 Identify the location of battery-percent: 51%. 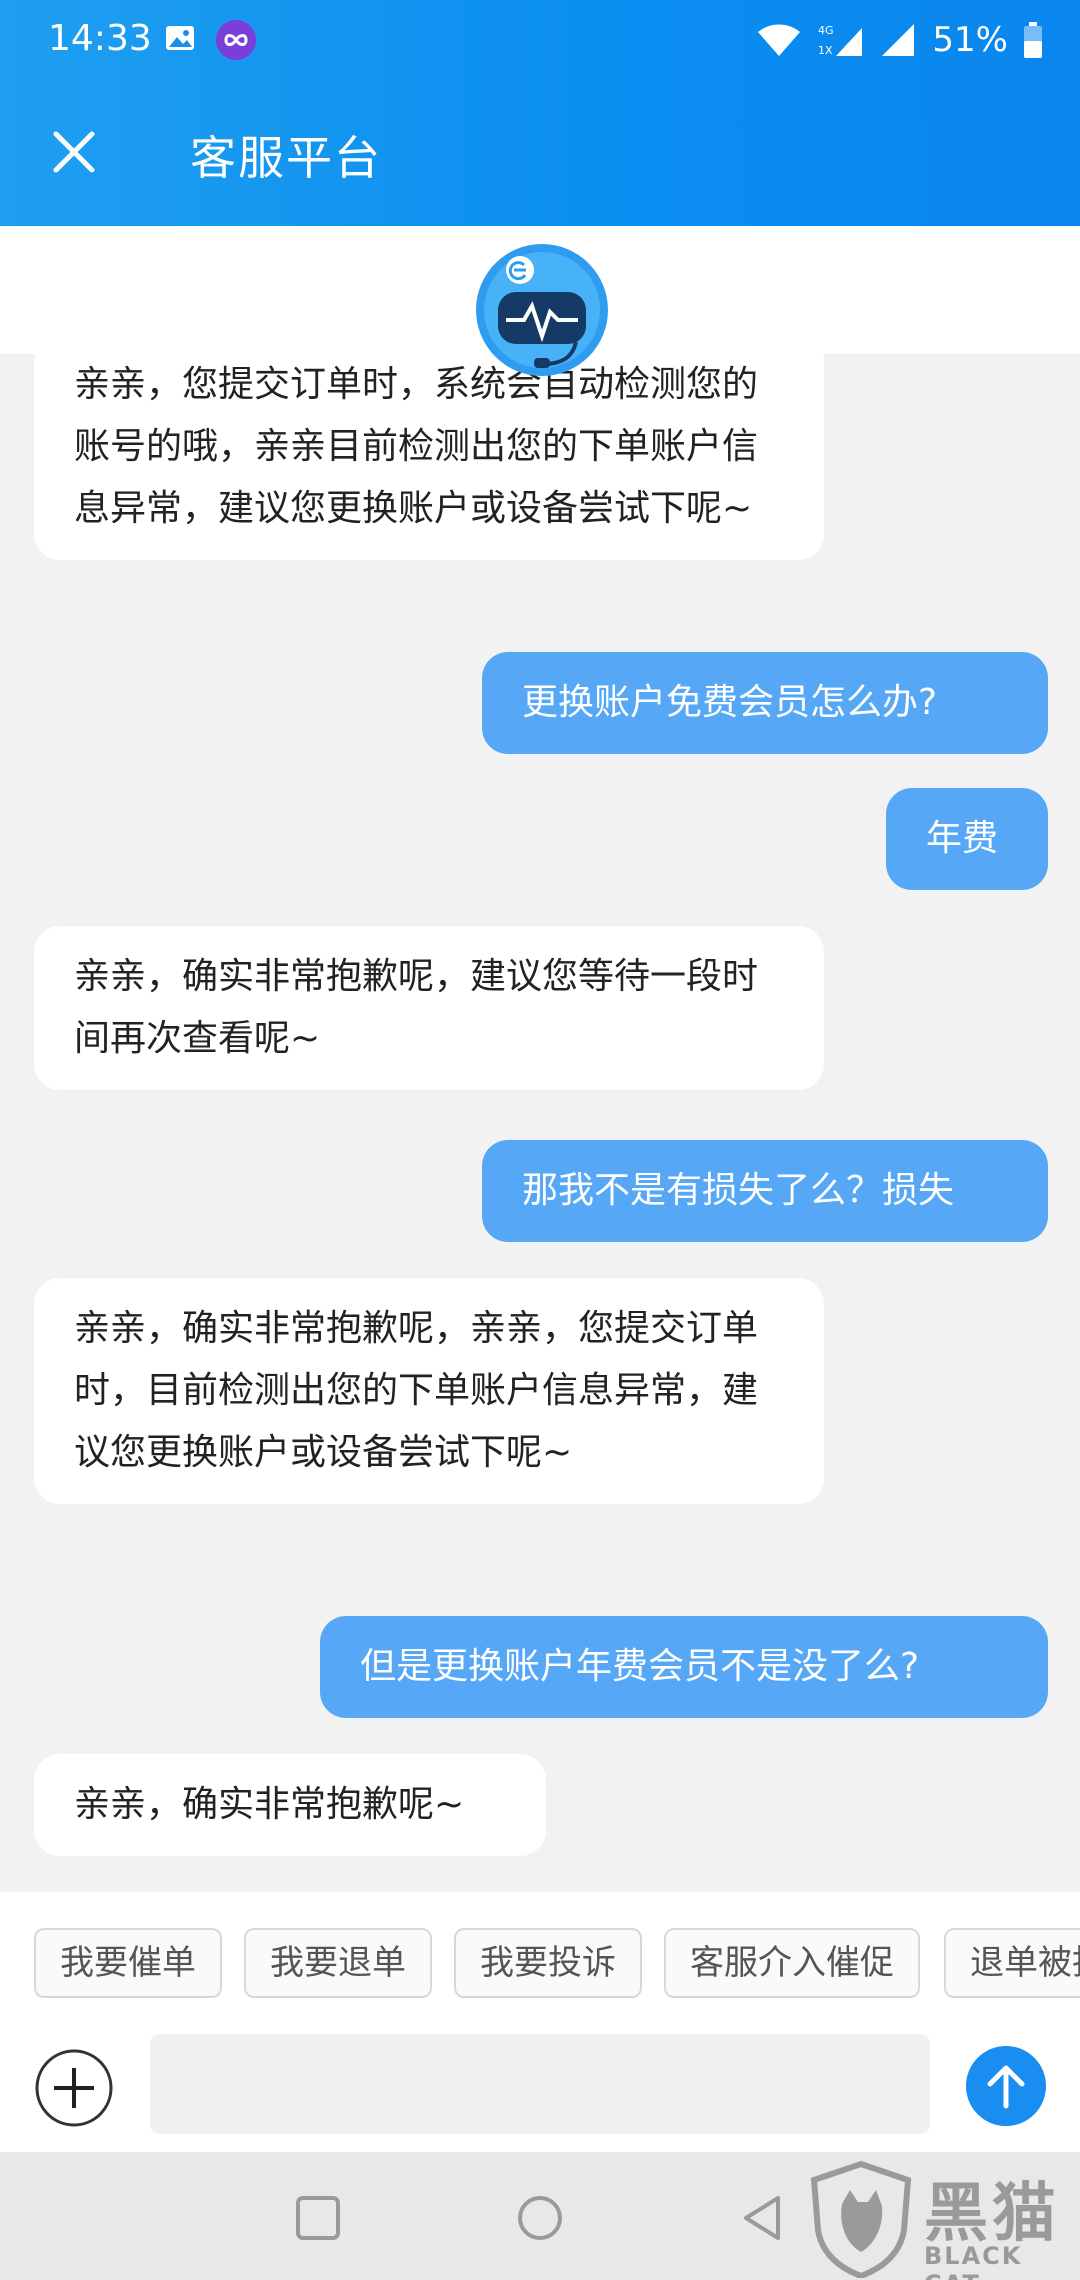
(970, 40).